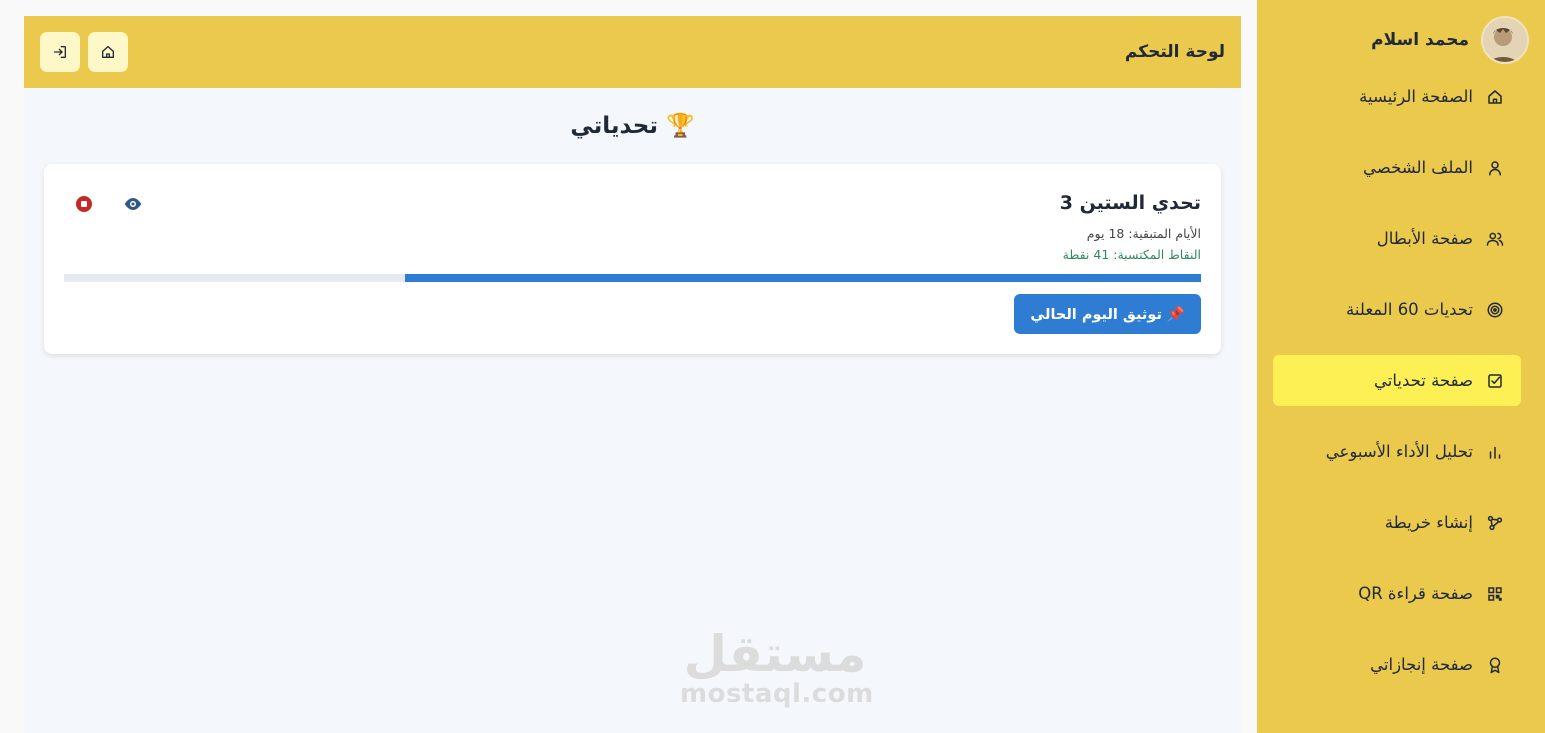  I want to click on sidebar-item-achievements: صفحة إنجازاتي, so click(1397, 664).